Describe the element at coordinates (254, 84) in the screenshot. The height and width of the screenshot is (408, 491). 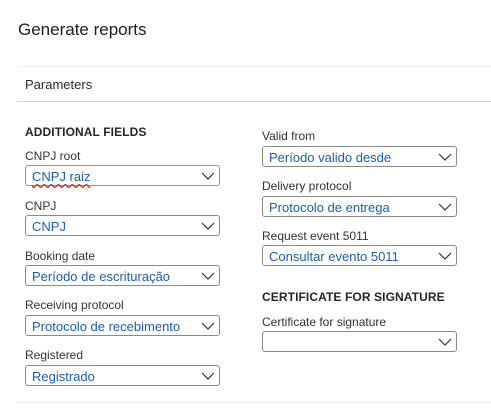
I see `parameters-section-header: Parameters` at that location.